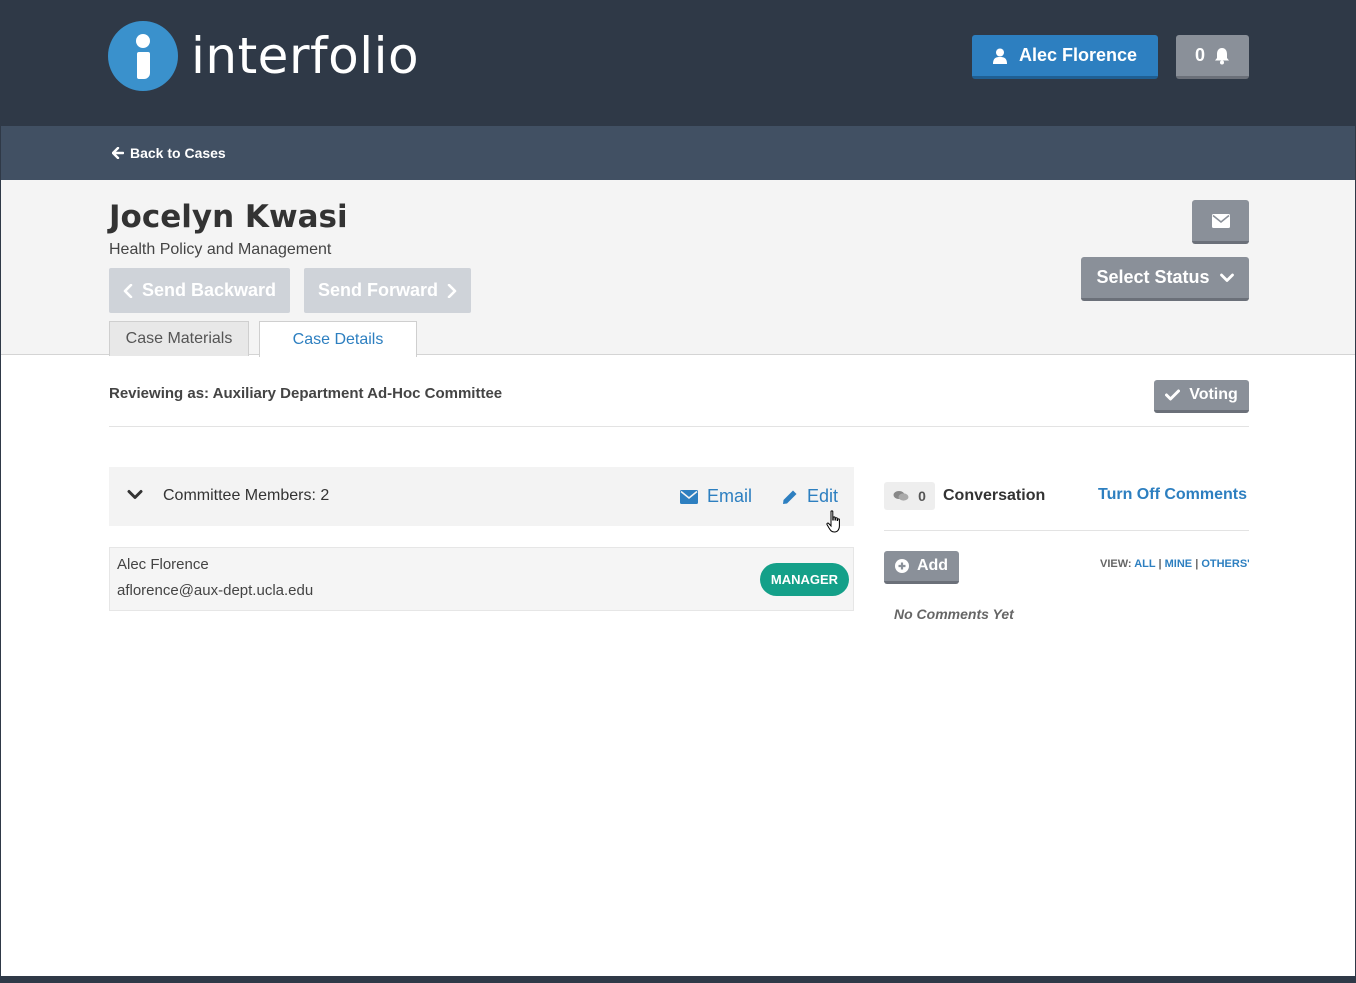 This screenshot has height=983, width=1356. What do you see at coordinates (994, 495) in the screenshot?
I see `conversation-title: Conversation` at bounding box center [994, 495].